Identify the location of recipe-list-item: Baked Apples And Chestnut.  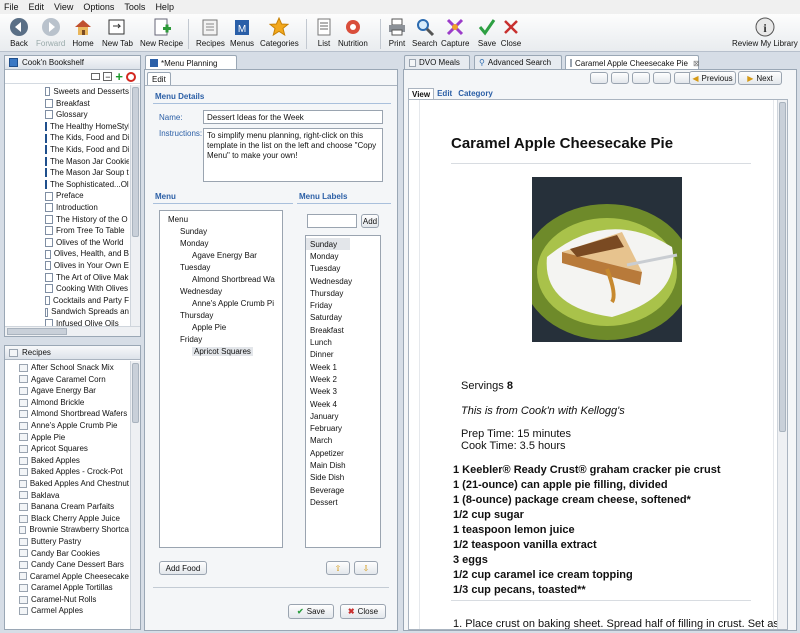
(74, 484).